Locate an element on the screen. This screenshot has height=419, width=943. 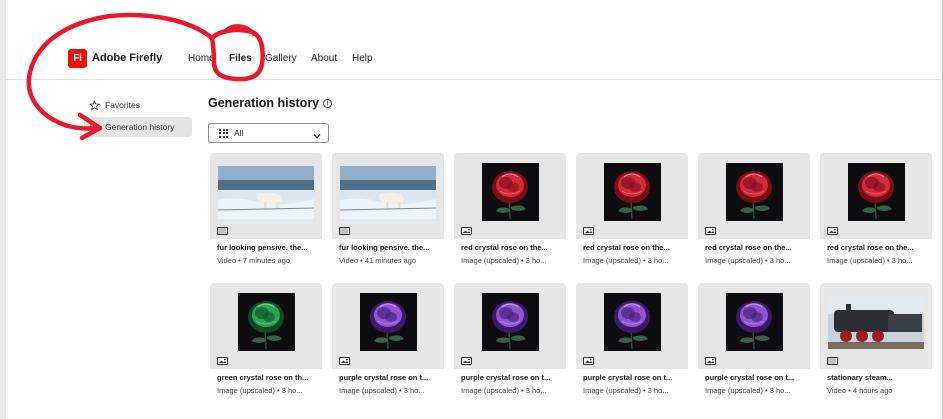
sidebar-item-label: Favorites is located at coordinates (122, 105).